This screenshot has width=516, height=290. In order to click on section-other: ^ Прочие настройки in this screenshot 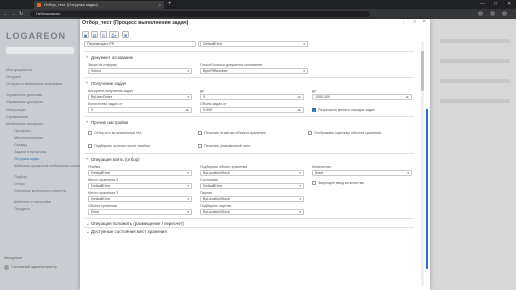, I will do `click(107, 122)`.